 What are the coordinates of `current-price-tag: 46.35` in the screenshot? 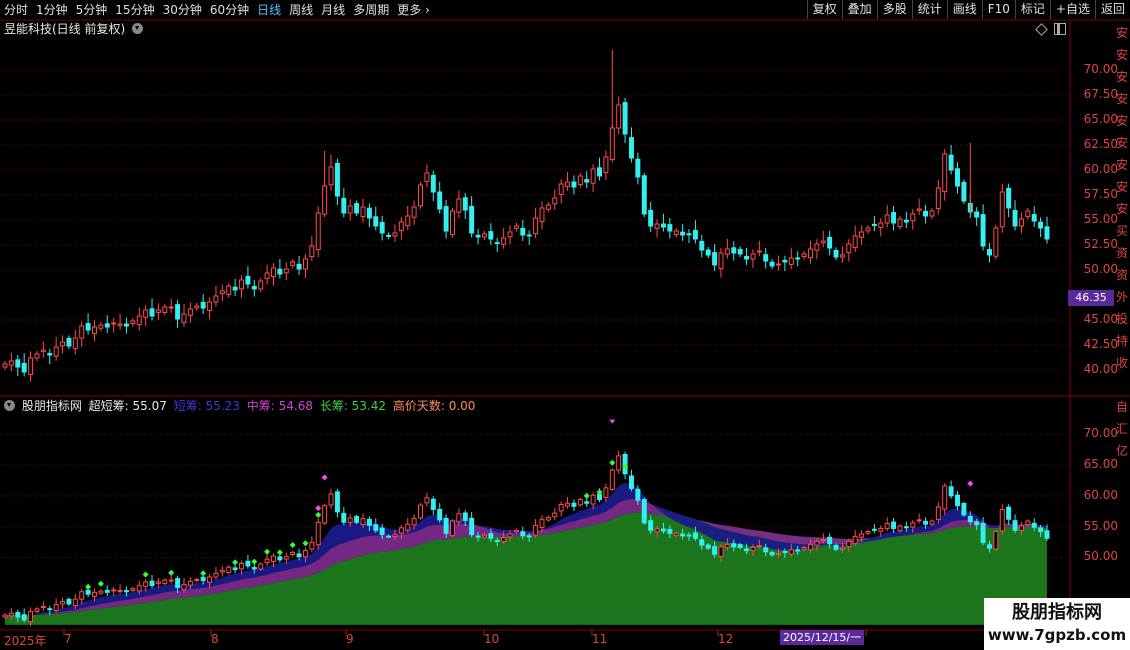 It's located at (1091, 298).